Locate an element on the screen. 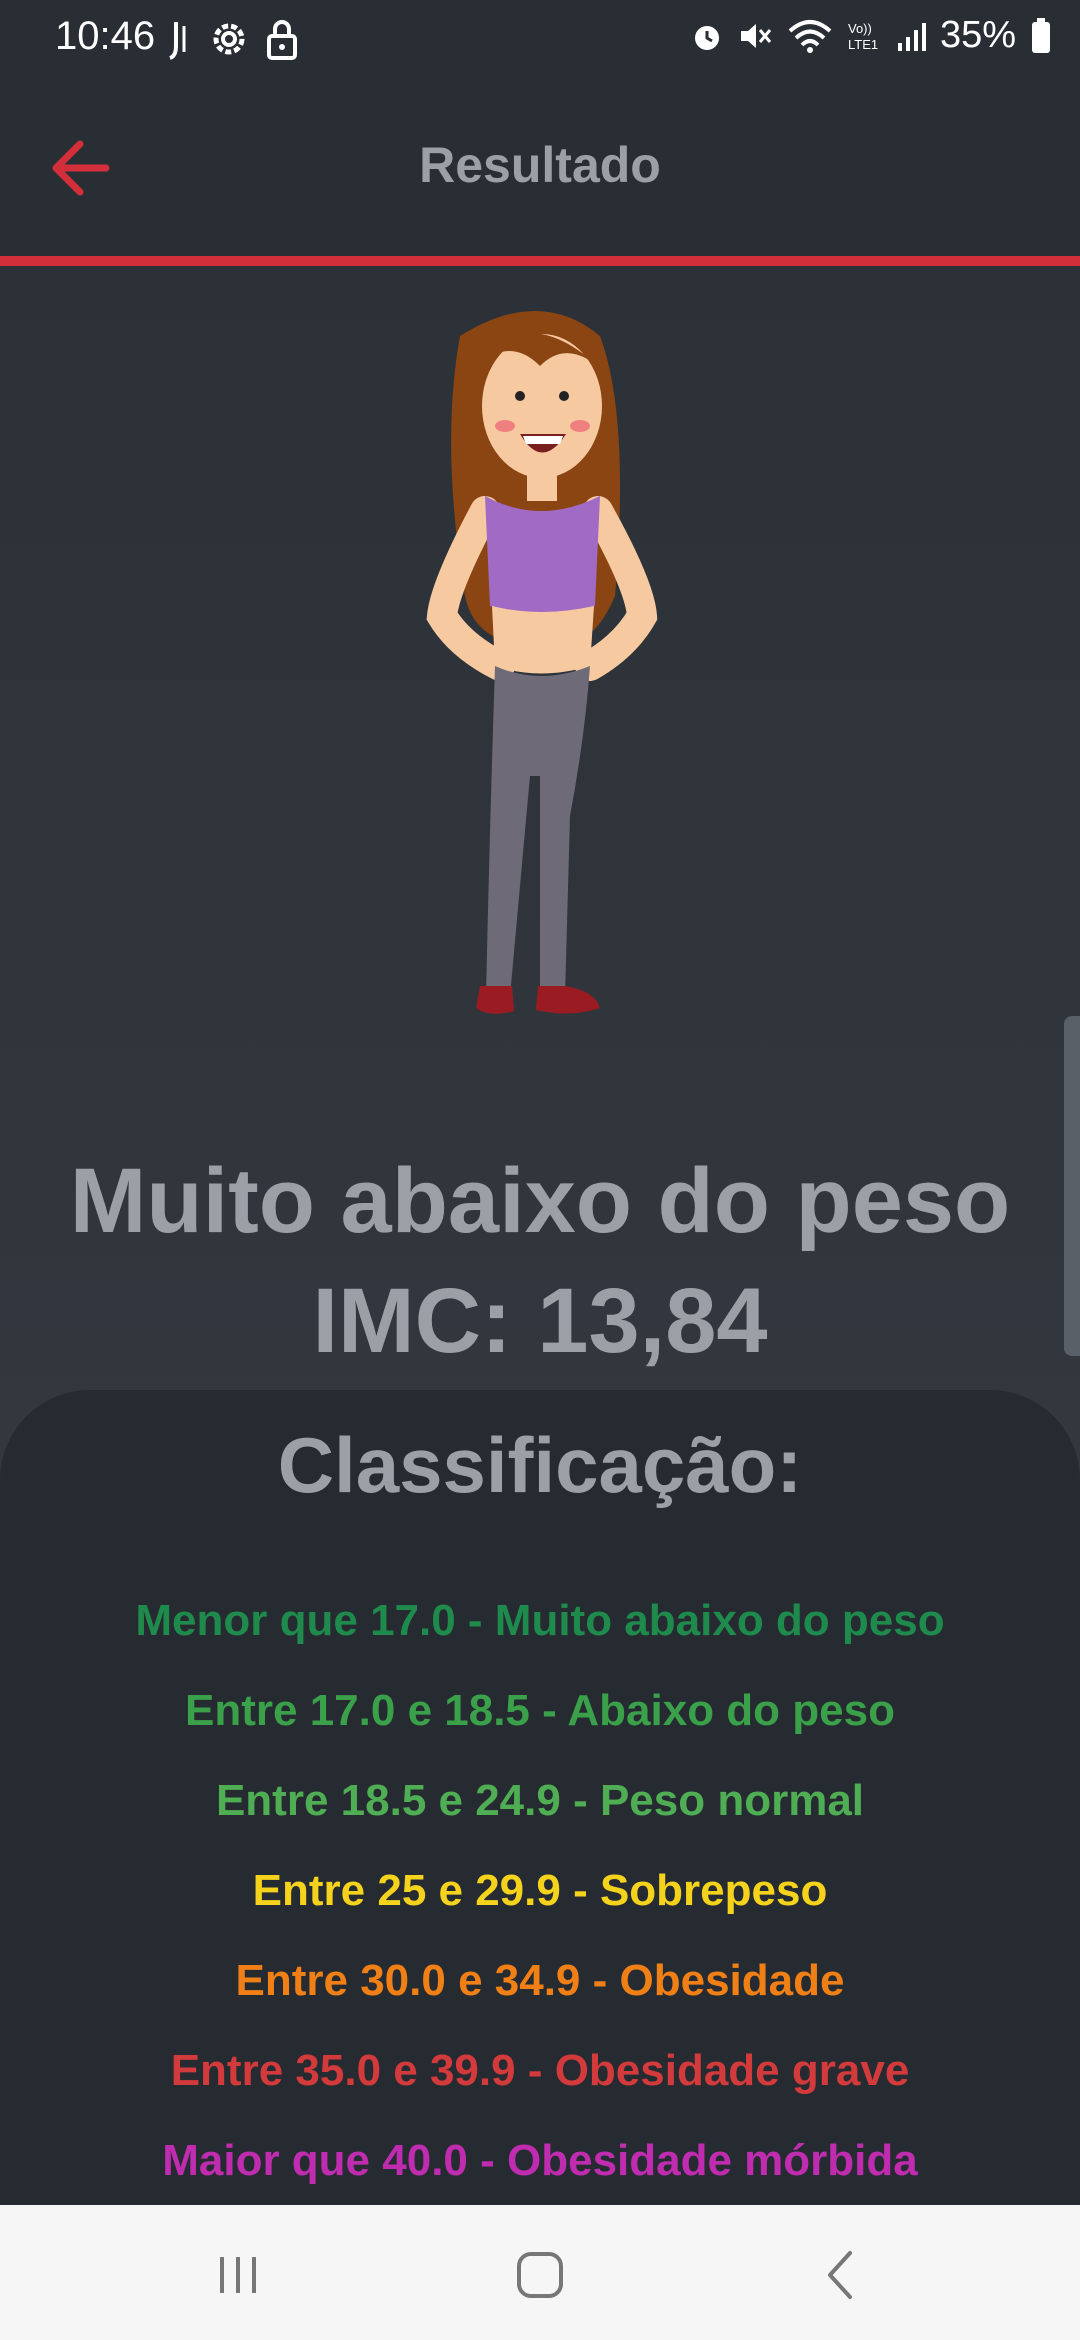  recents-icon is located at coordinates (238, 2275).